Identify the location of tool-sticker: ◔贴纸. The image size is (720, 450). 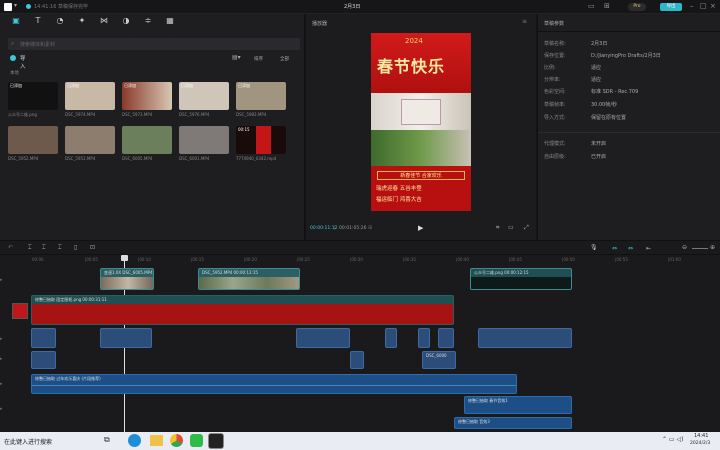
(60, 30).